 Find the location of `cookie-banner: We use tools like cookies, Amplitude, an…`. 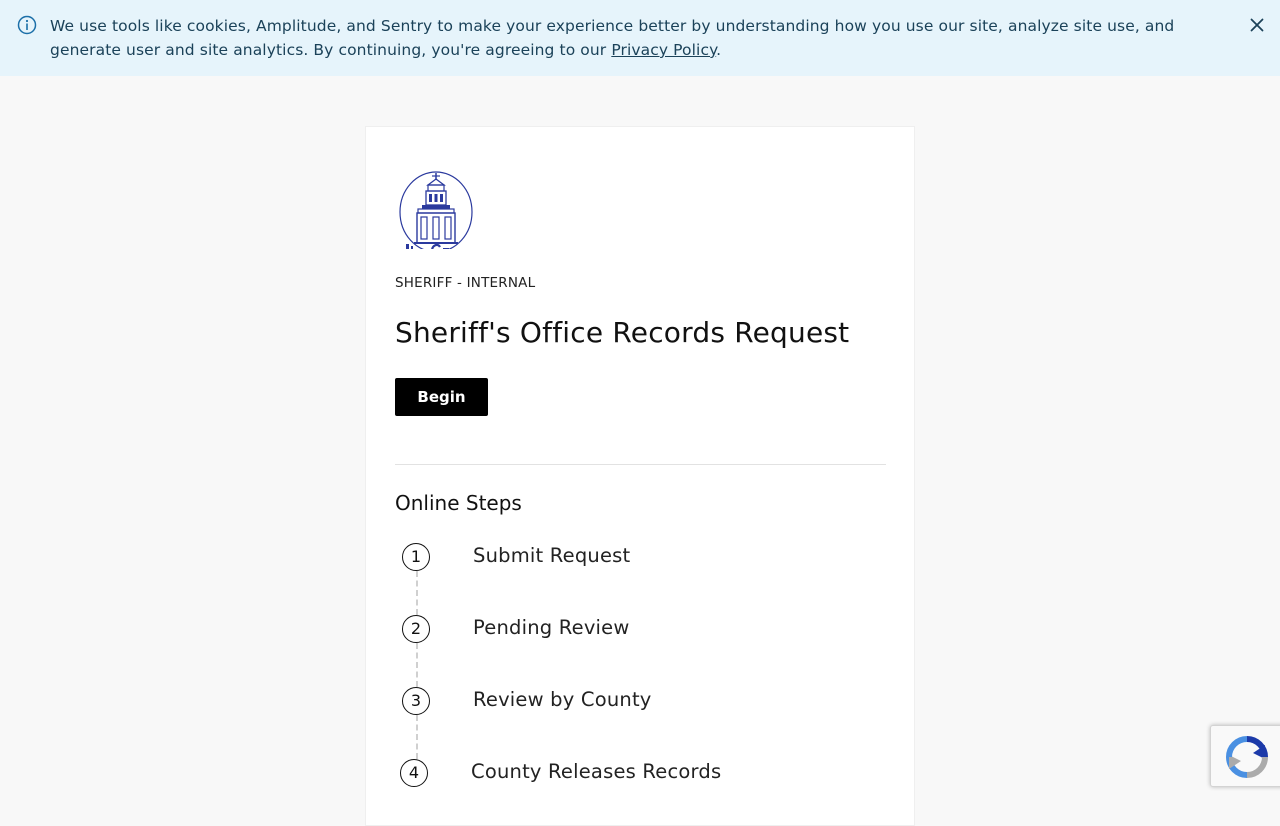

cookie-banner: We use tools like cookies, Amplitude, an… is located at coordinates (640, 38).